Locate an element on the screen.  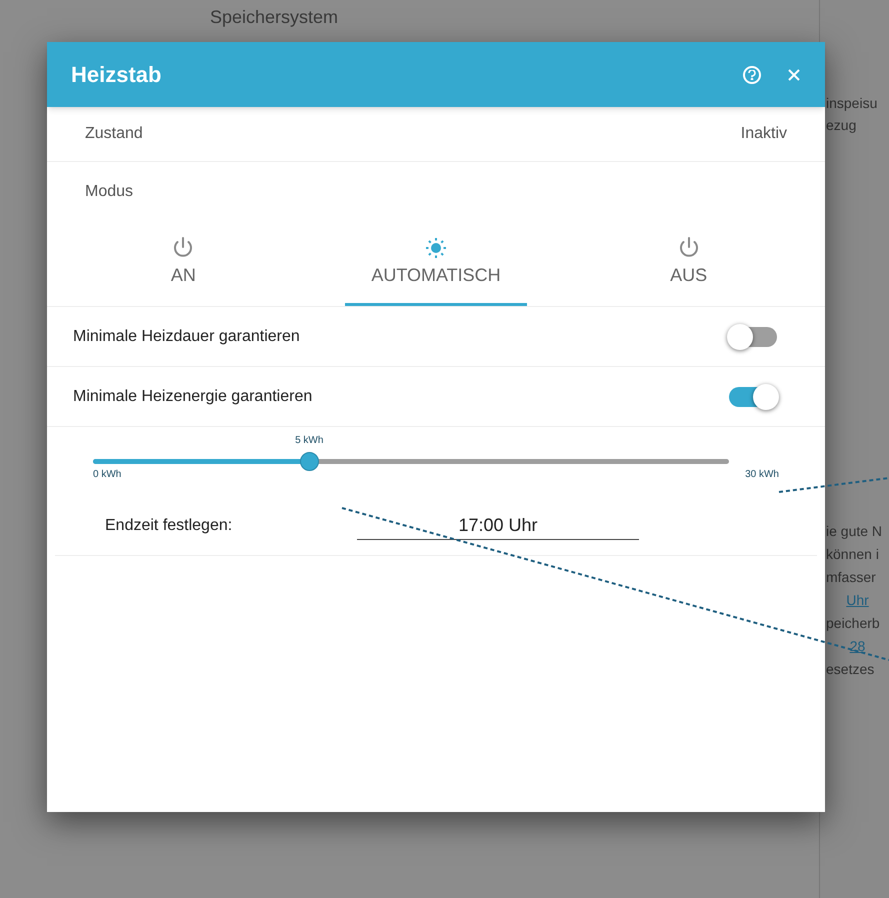
option-label: Minimale Heizdauer garantieren is located at coordinates (186, 336).